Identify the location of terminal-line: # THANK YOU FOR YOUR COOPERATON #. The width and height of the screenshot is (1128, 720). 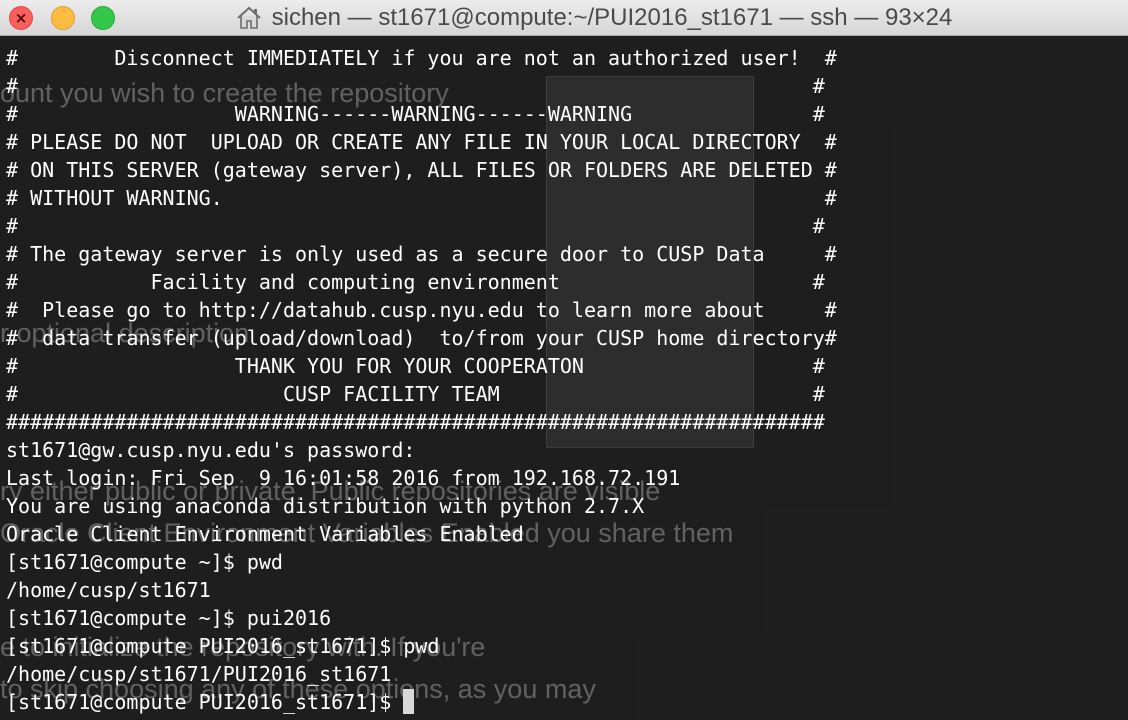
(415, 366).